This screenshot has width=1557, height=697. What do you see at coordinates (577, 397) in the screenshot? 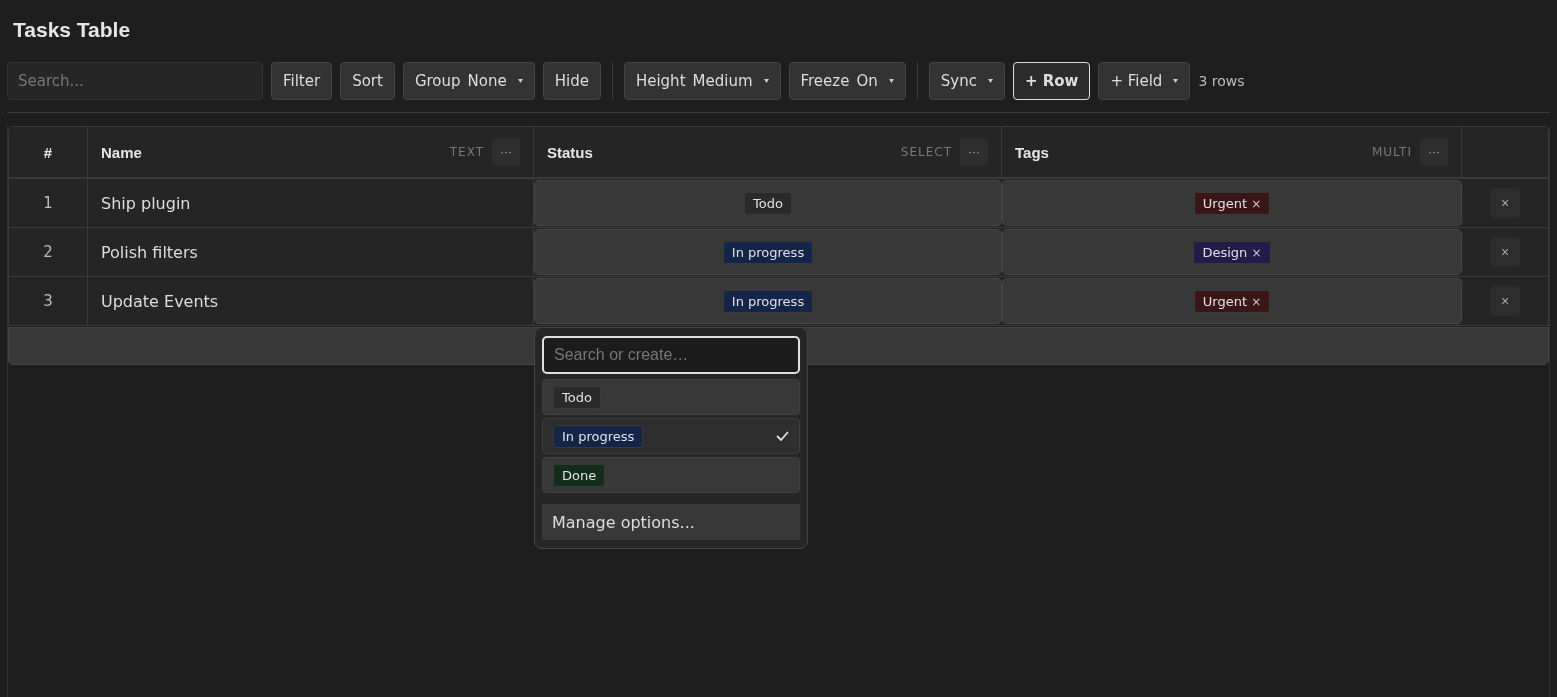
I see `option-tag: Todo` at bounding box center [577, 397].